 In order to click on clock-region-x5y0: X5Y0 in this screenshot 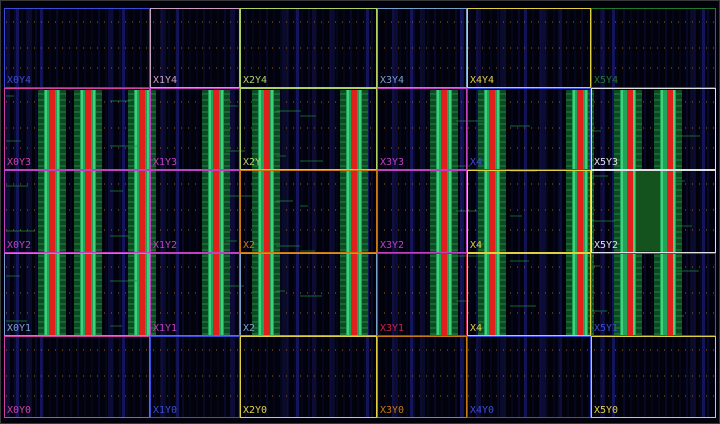, I will do `click(653, 377)`.